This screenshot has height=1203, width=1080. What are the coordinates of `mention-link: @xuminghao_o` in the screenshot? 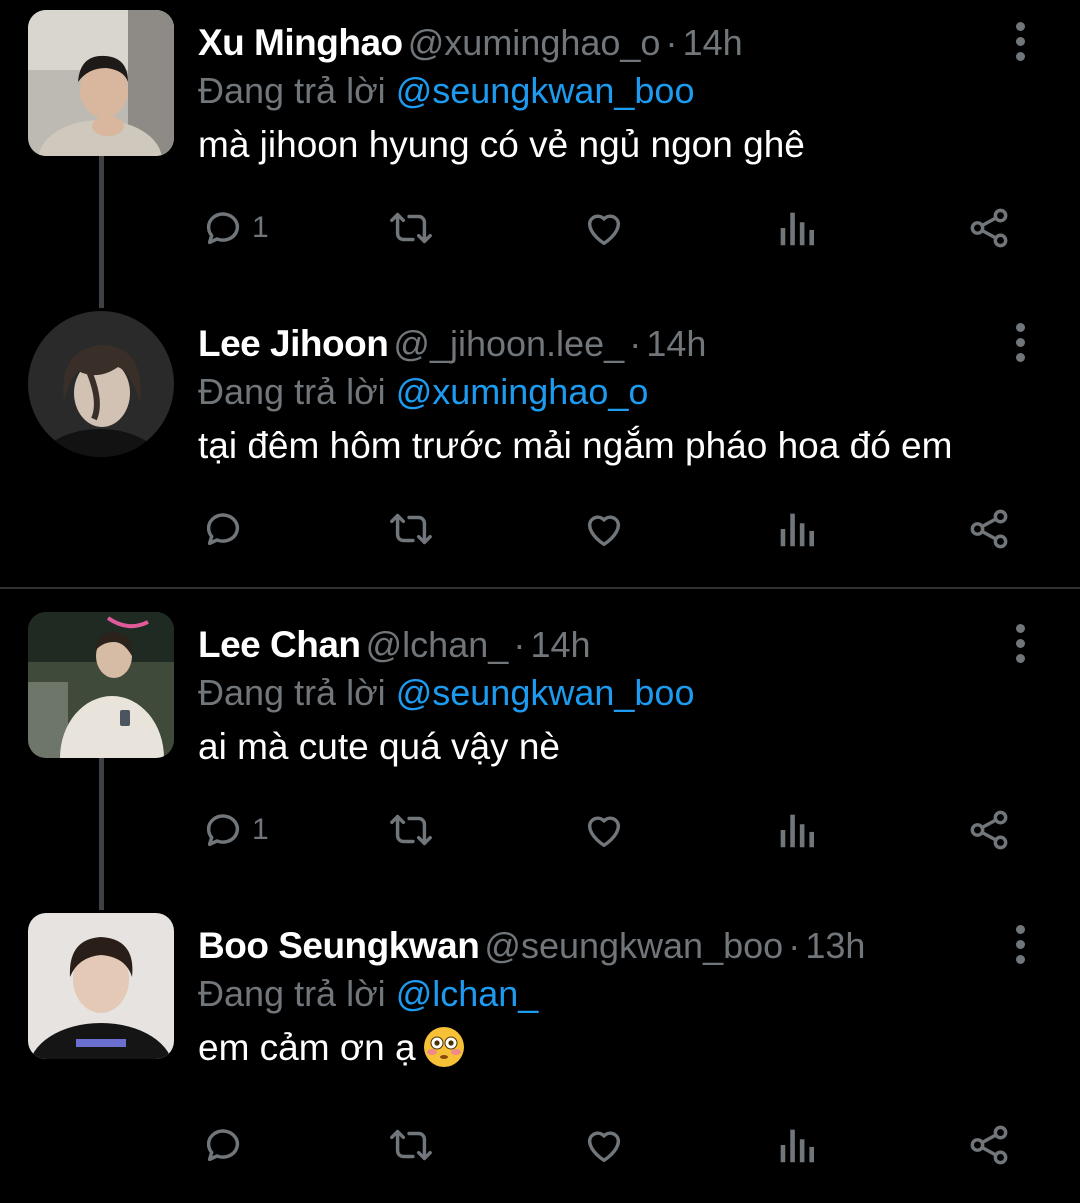 It's located at (522, 391).